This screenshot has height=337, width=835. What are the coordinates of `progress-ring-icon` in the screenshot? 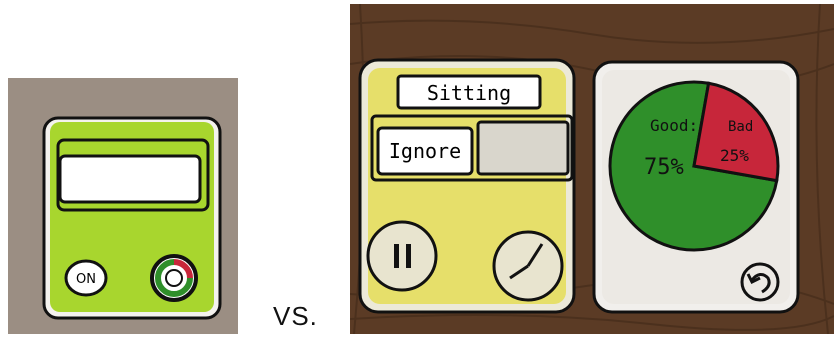 It's located at (174, 278).